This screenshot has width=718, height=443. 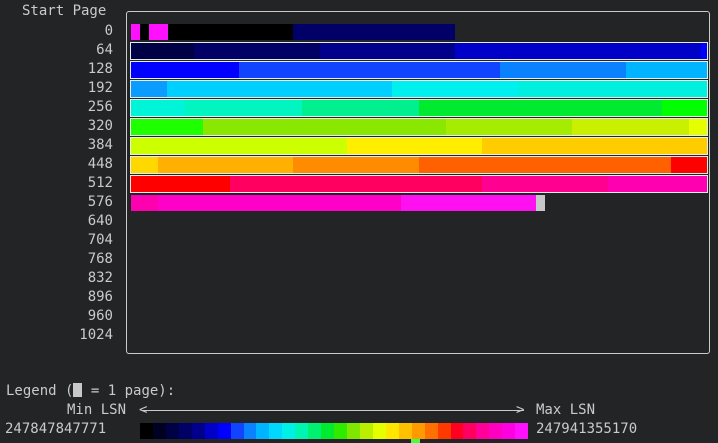 I want to click on row-label: 0, so click(x=108, y=31).